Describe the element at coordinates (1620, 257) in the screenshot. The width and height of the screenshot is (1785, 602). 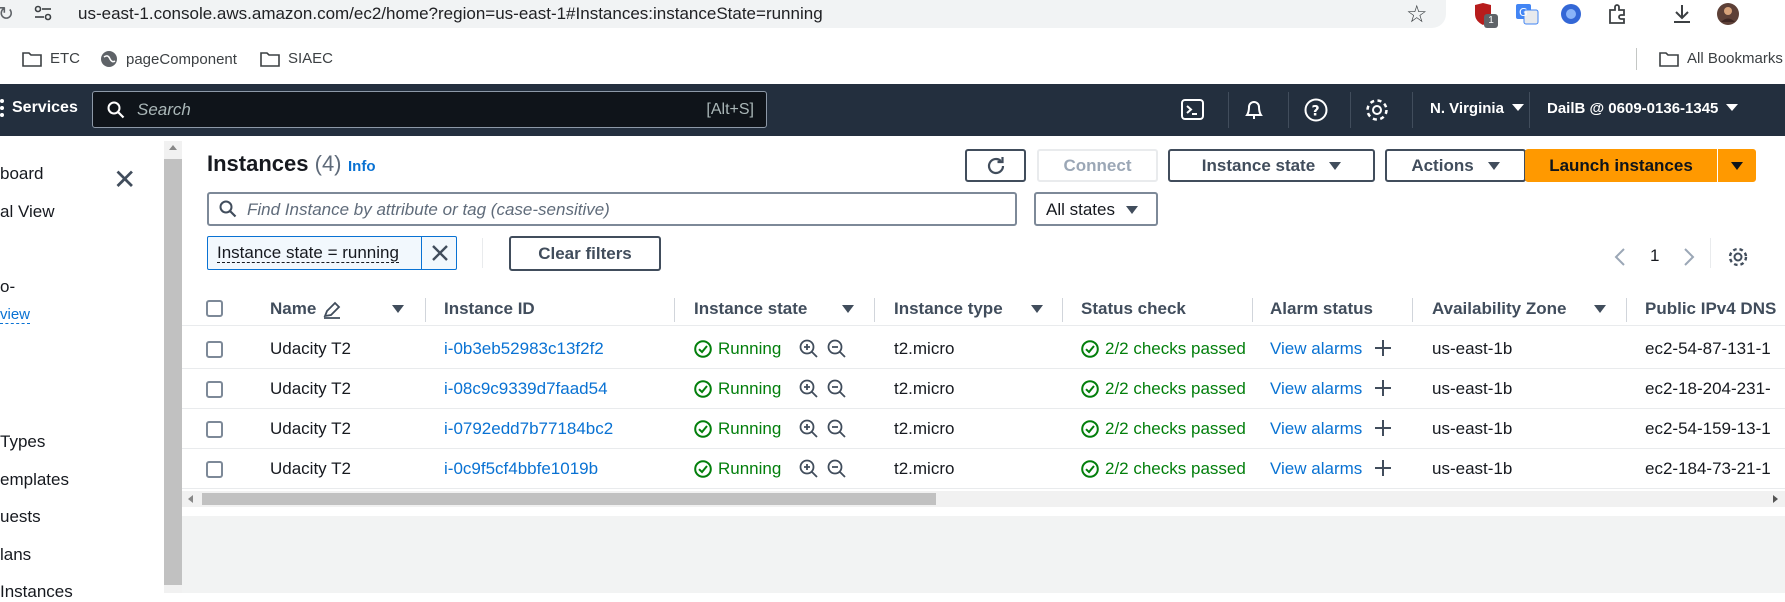
I see `previous-page-icon` at that location.